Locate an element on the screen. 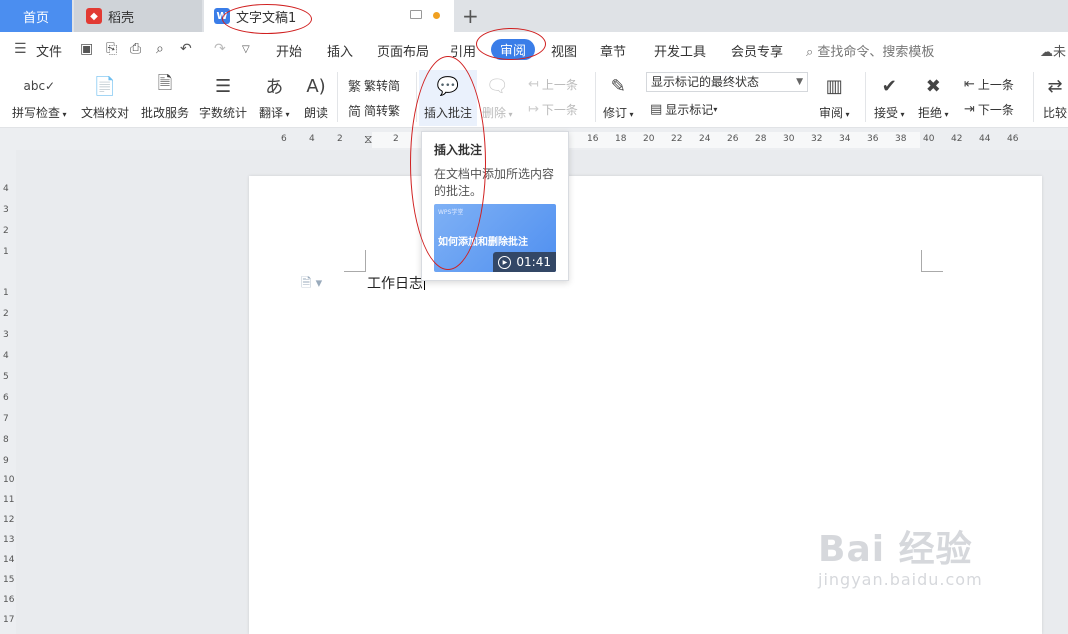 This screenshot has height=634, width=1068. document-text: 工作日志 is located at coordinates (396, 283).